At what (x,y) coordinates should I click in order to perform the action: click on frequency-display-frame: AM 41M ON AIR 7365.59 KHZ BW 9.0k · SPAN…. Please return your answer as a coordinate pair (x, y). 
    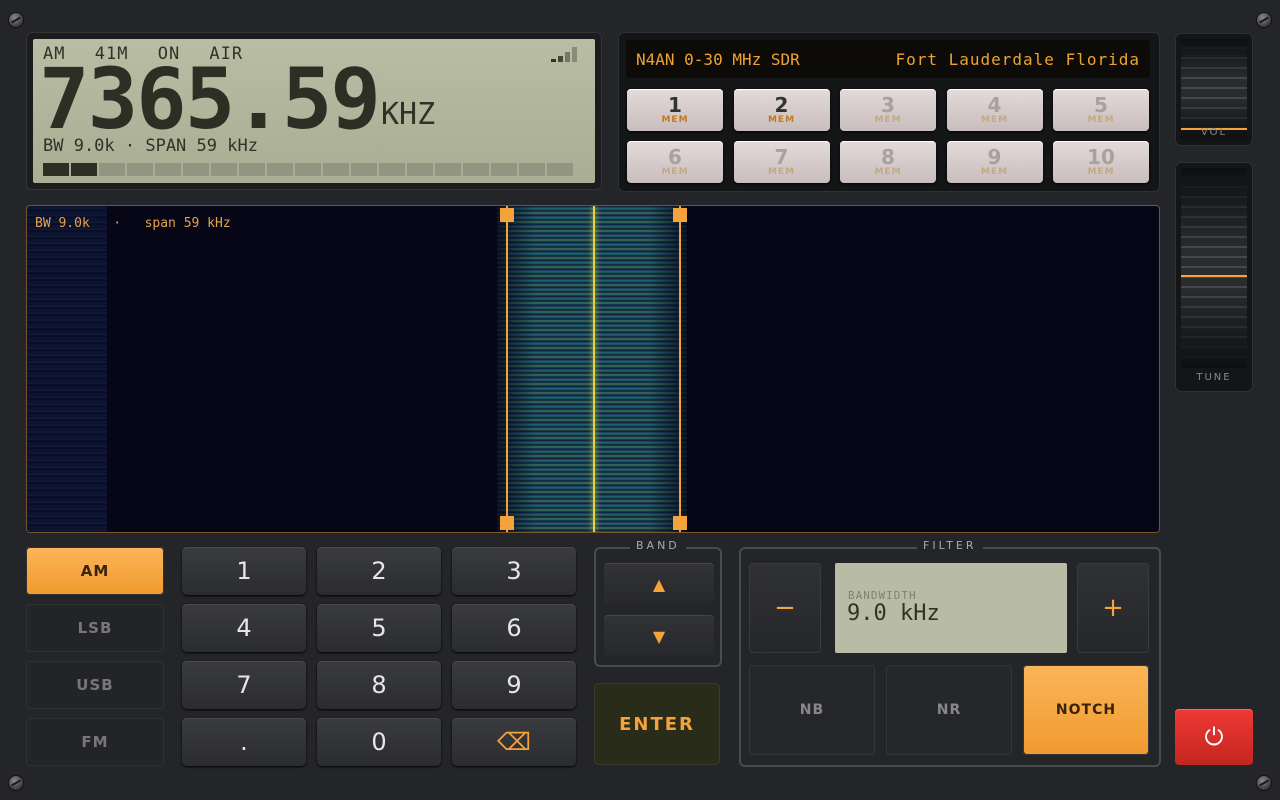
    Looking at the image, I should click on (314, 111).